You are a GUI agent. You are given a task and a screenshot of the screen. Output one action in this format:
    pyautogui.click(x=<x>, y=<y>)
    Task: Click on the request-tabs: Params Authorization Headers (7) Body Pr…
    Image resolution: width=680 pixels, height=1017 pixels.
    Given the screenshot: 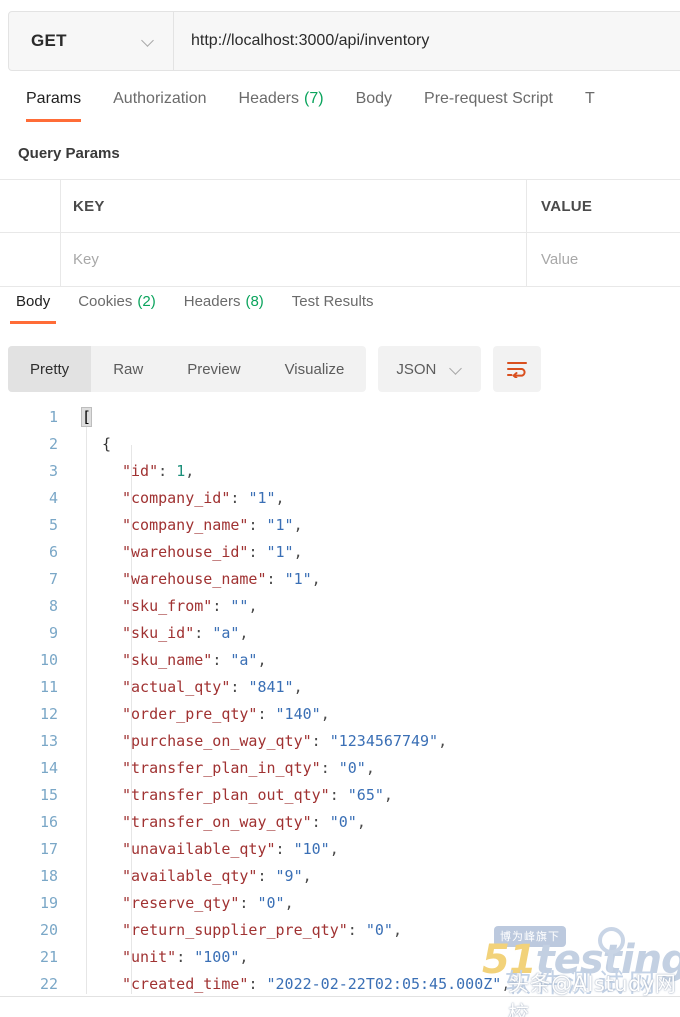 What is the action you would take?
    pyautogui.click(x=340, y=109)
    